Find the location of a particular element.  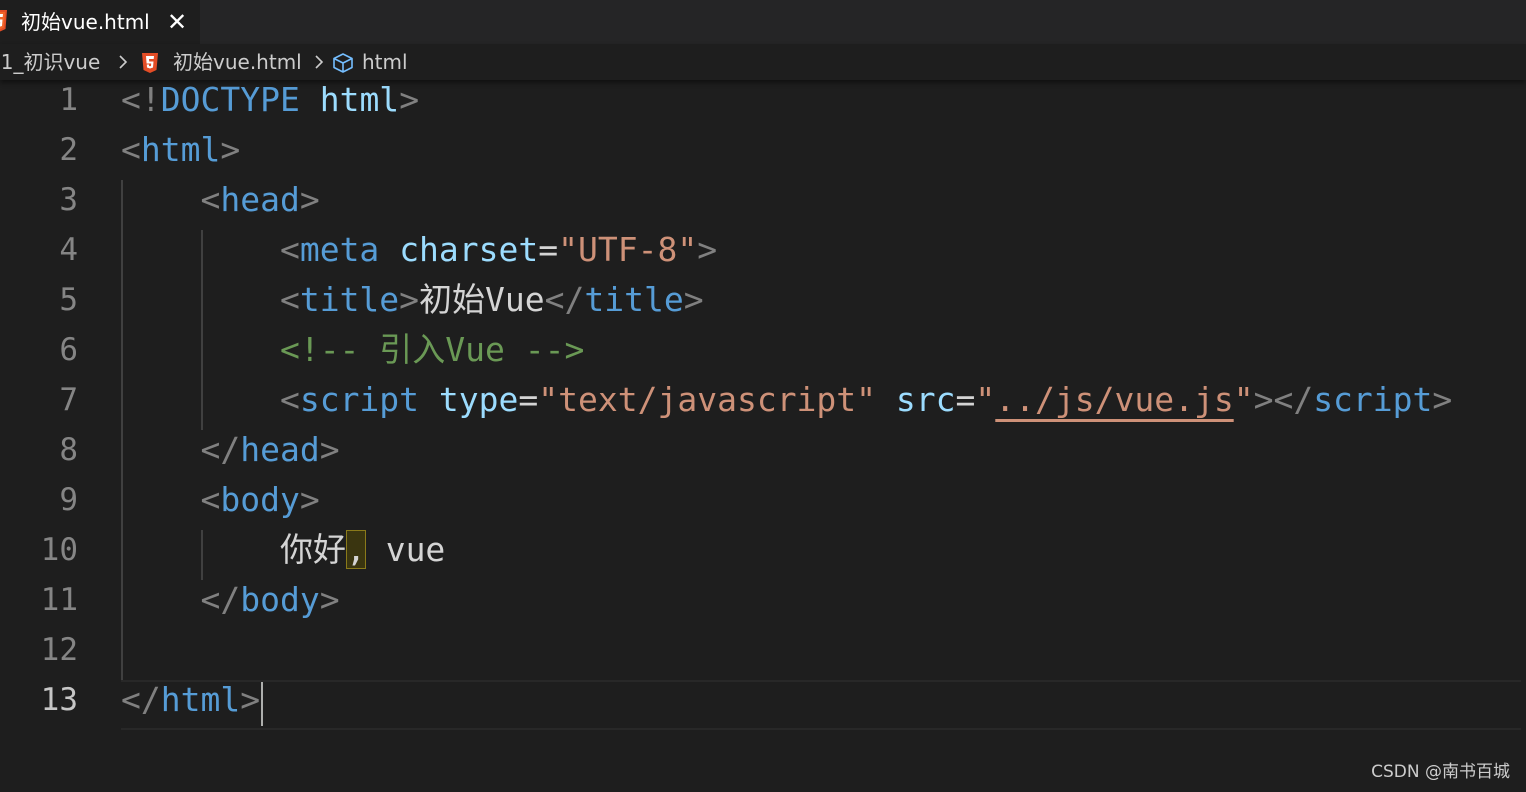

line-number: 3 is located at coordinates (68, 200).